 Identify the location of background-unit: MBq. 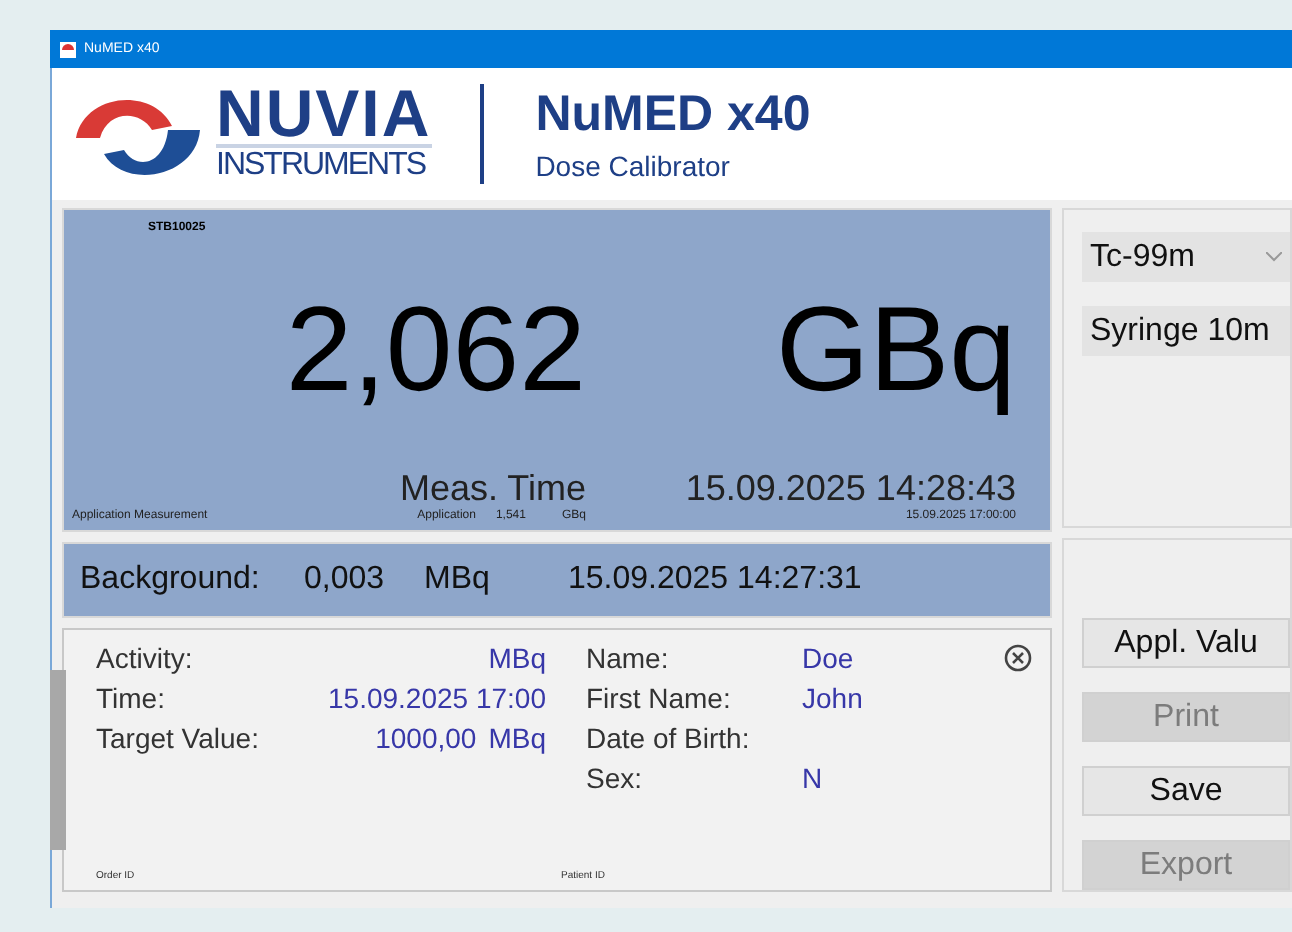
(458, 580).